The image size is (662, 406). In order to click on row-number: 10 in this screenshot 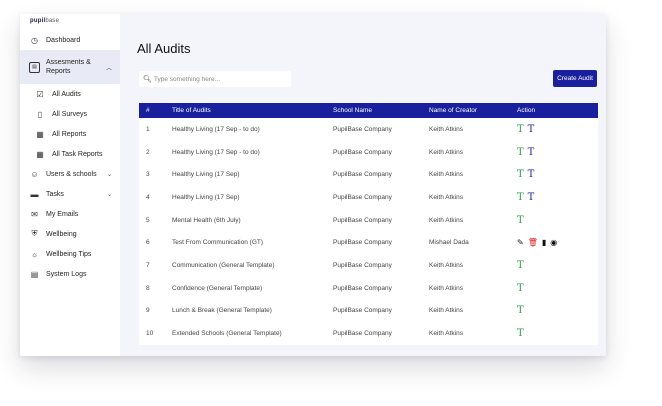, I will do `click(150, 334)`.